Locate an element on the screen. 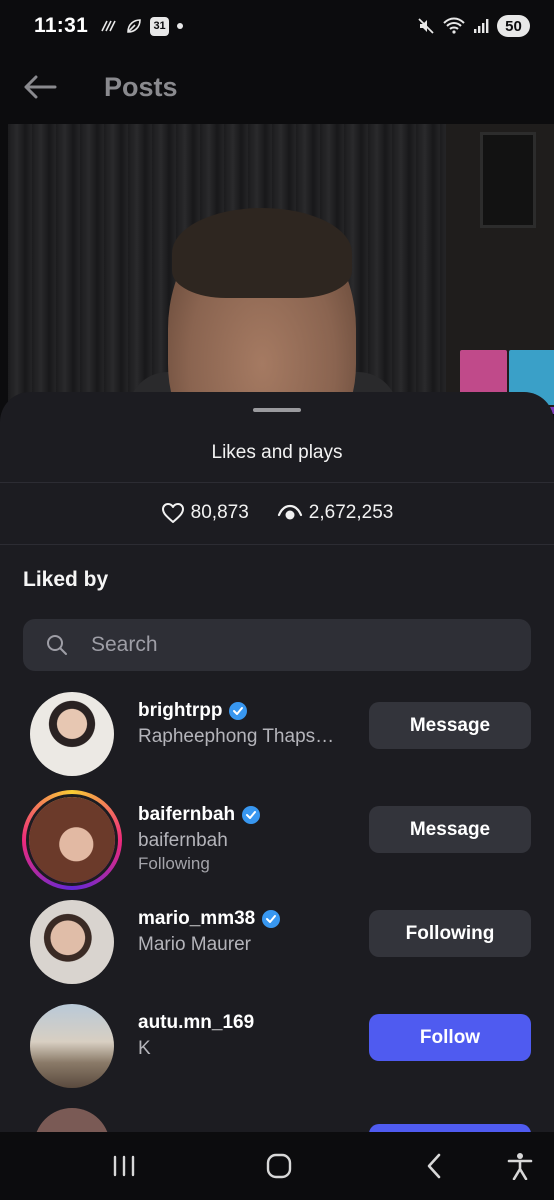 Image resolution: width=554 pixels, height=1200 pixels. wall-frame is located at coordinates (508, 180).